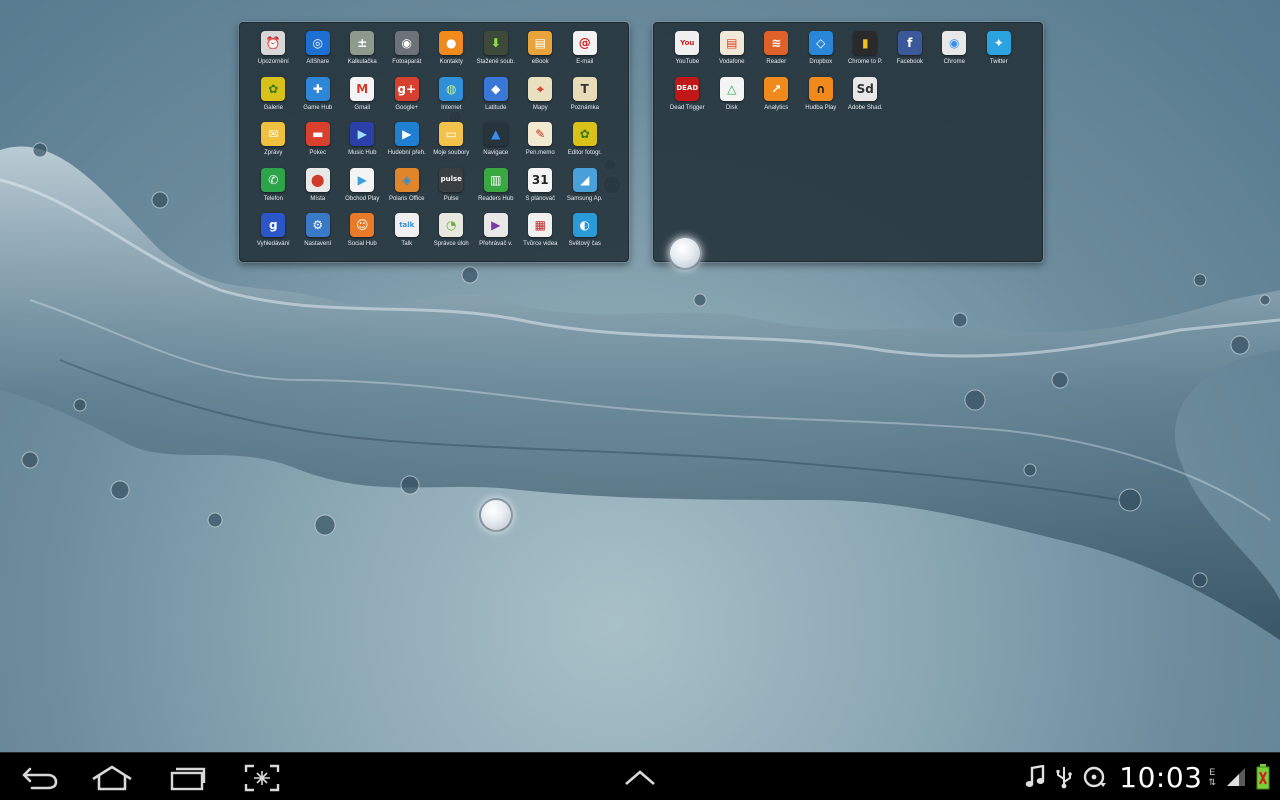  I want to click on app-label: Obchod Play, so click(362, 198).